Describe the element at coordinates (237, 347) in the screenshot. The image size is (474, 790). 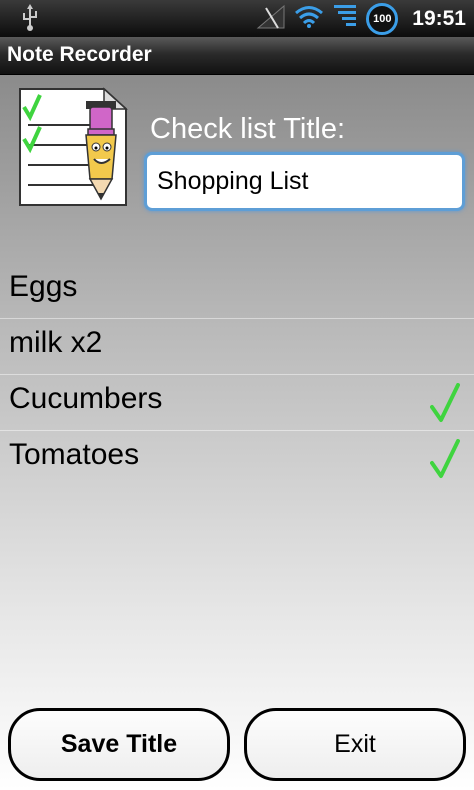
I see `list-item: milk x2` at that location.